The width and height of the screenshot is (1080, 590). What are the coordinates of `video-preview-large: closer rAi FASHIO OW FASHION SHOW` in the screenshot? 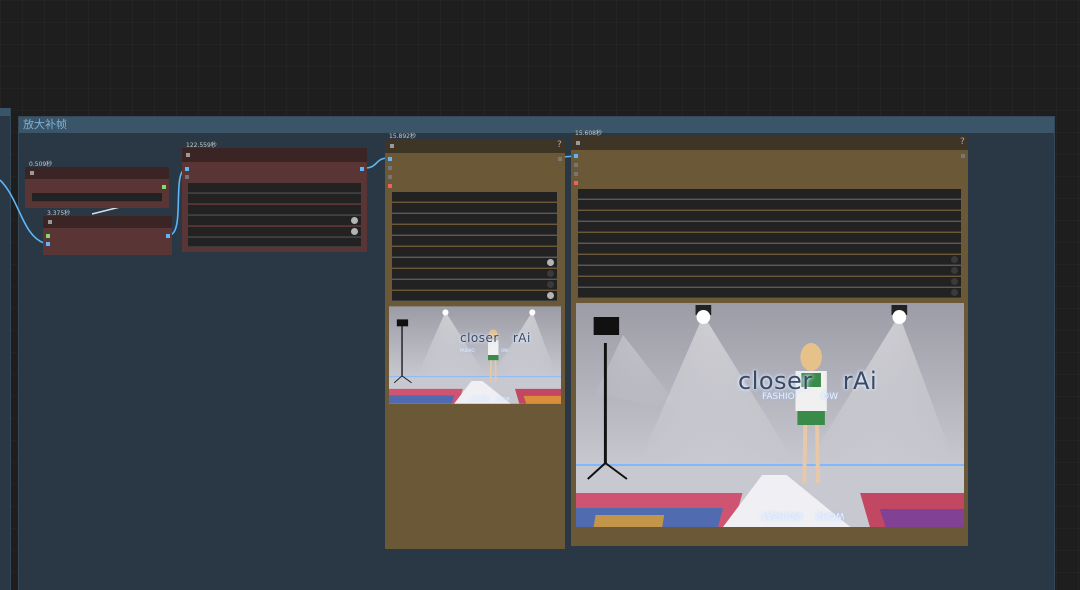 It's located at (770, 415).